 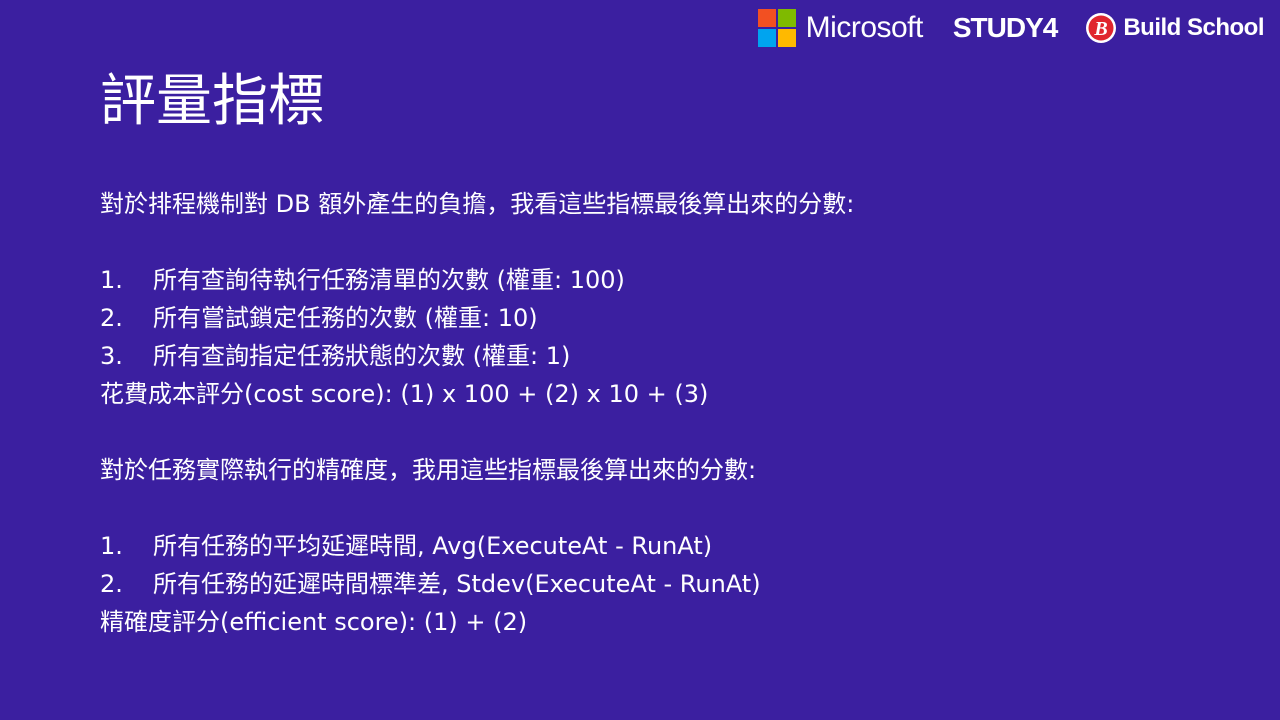 What do you see at coordinates (660, 356) in the screenshot?
I see `cost-item: 3. 所有查詢指定任務狀態的次數 (權重: 1)` at bounding box center [660, 356].